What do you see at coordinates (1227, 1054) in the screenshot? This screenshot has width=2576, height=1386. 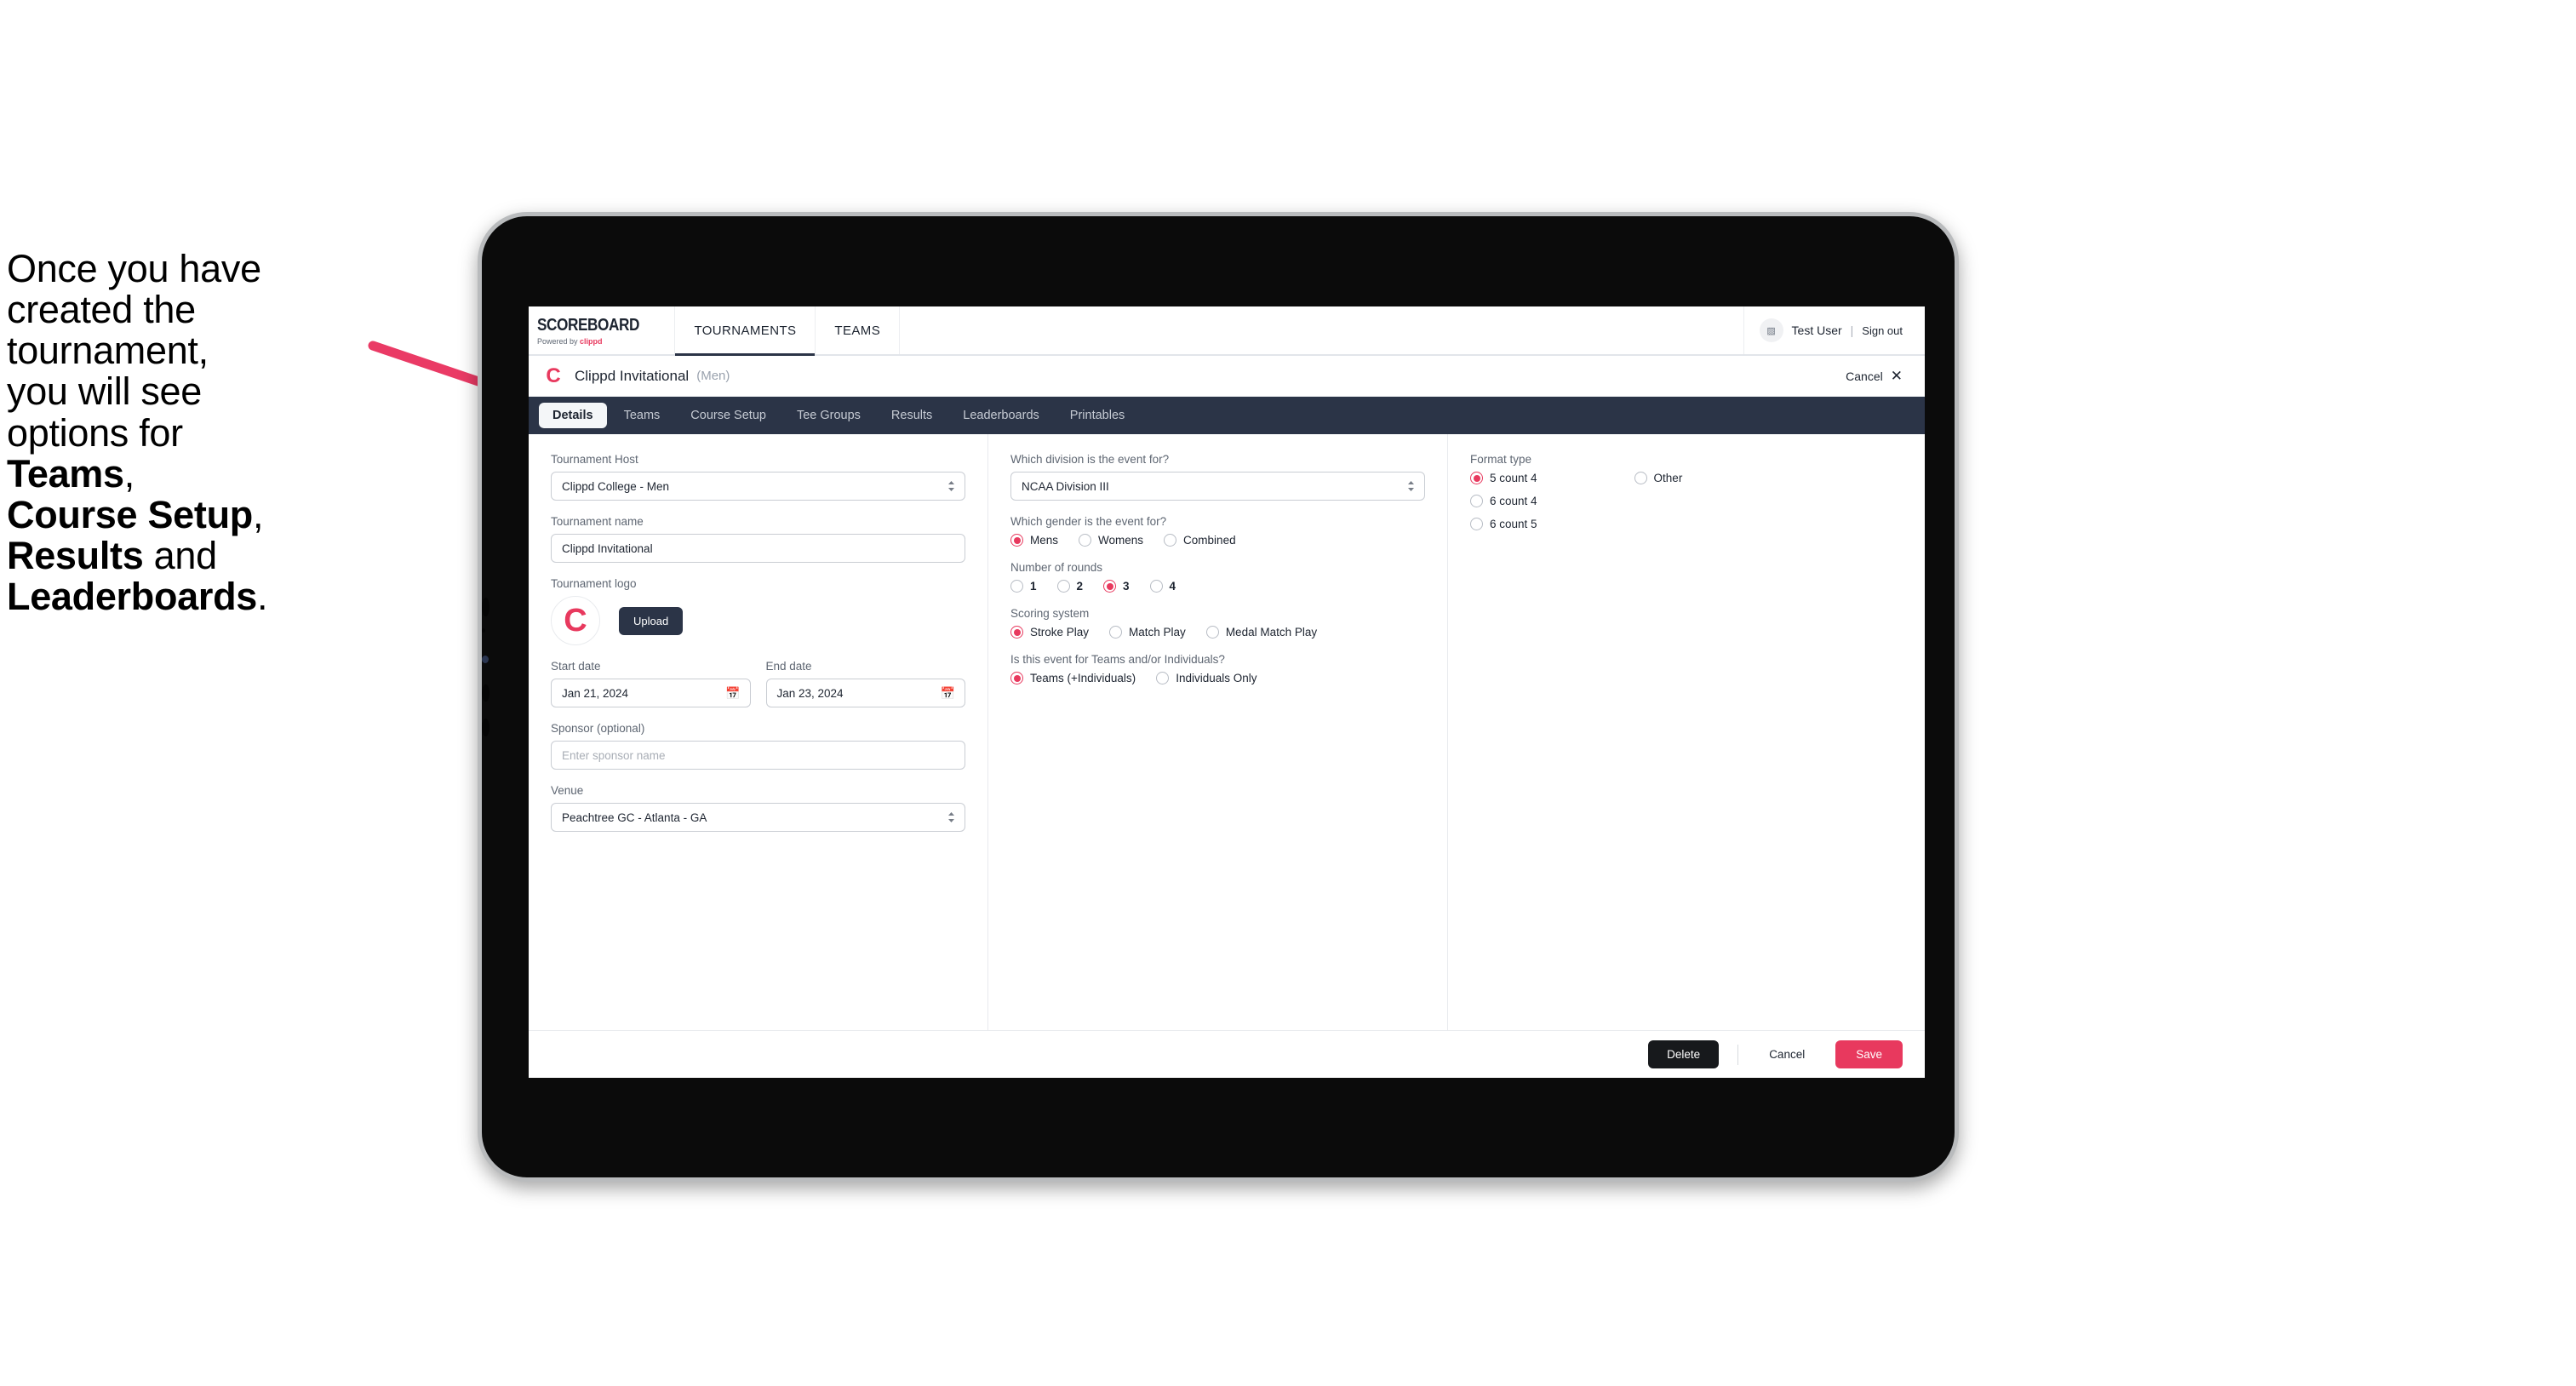 I see `form-footer: Delete Cancel Save` at bounding box center [1227, 1054].